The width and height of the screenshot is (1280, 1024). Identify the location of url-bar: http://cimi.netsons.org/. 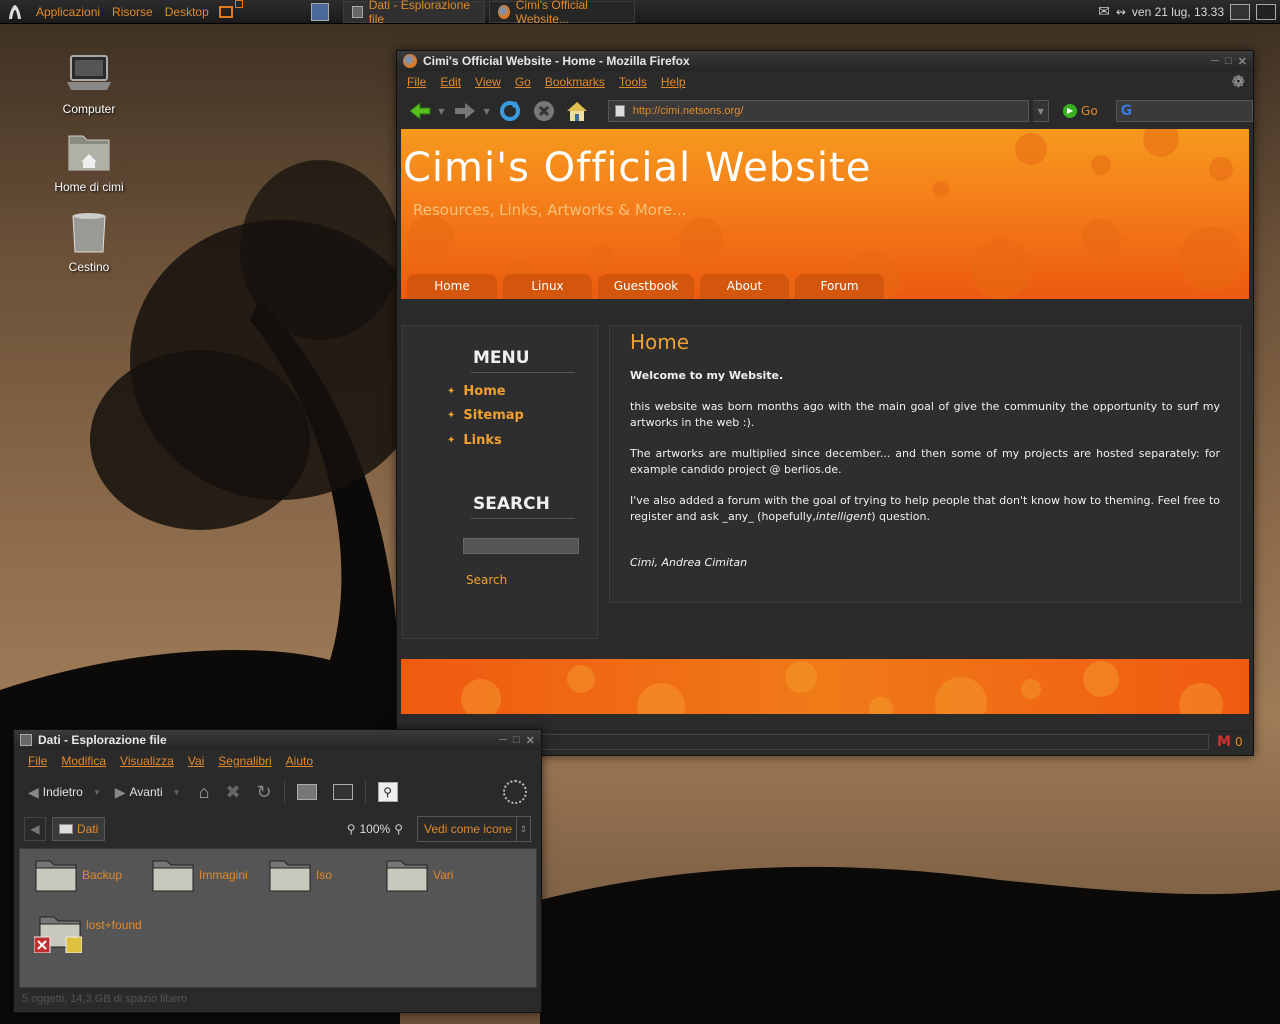
(818, 111).